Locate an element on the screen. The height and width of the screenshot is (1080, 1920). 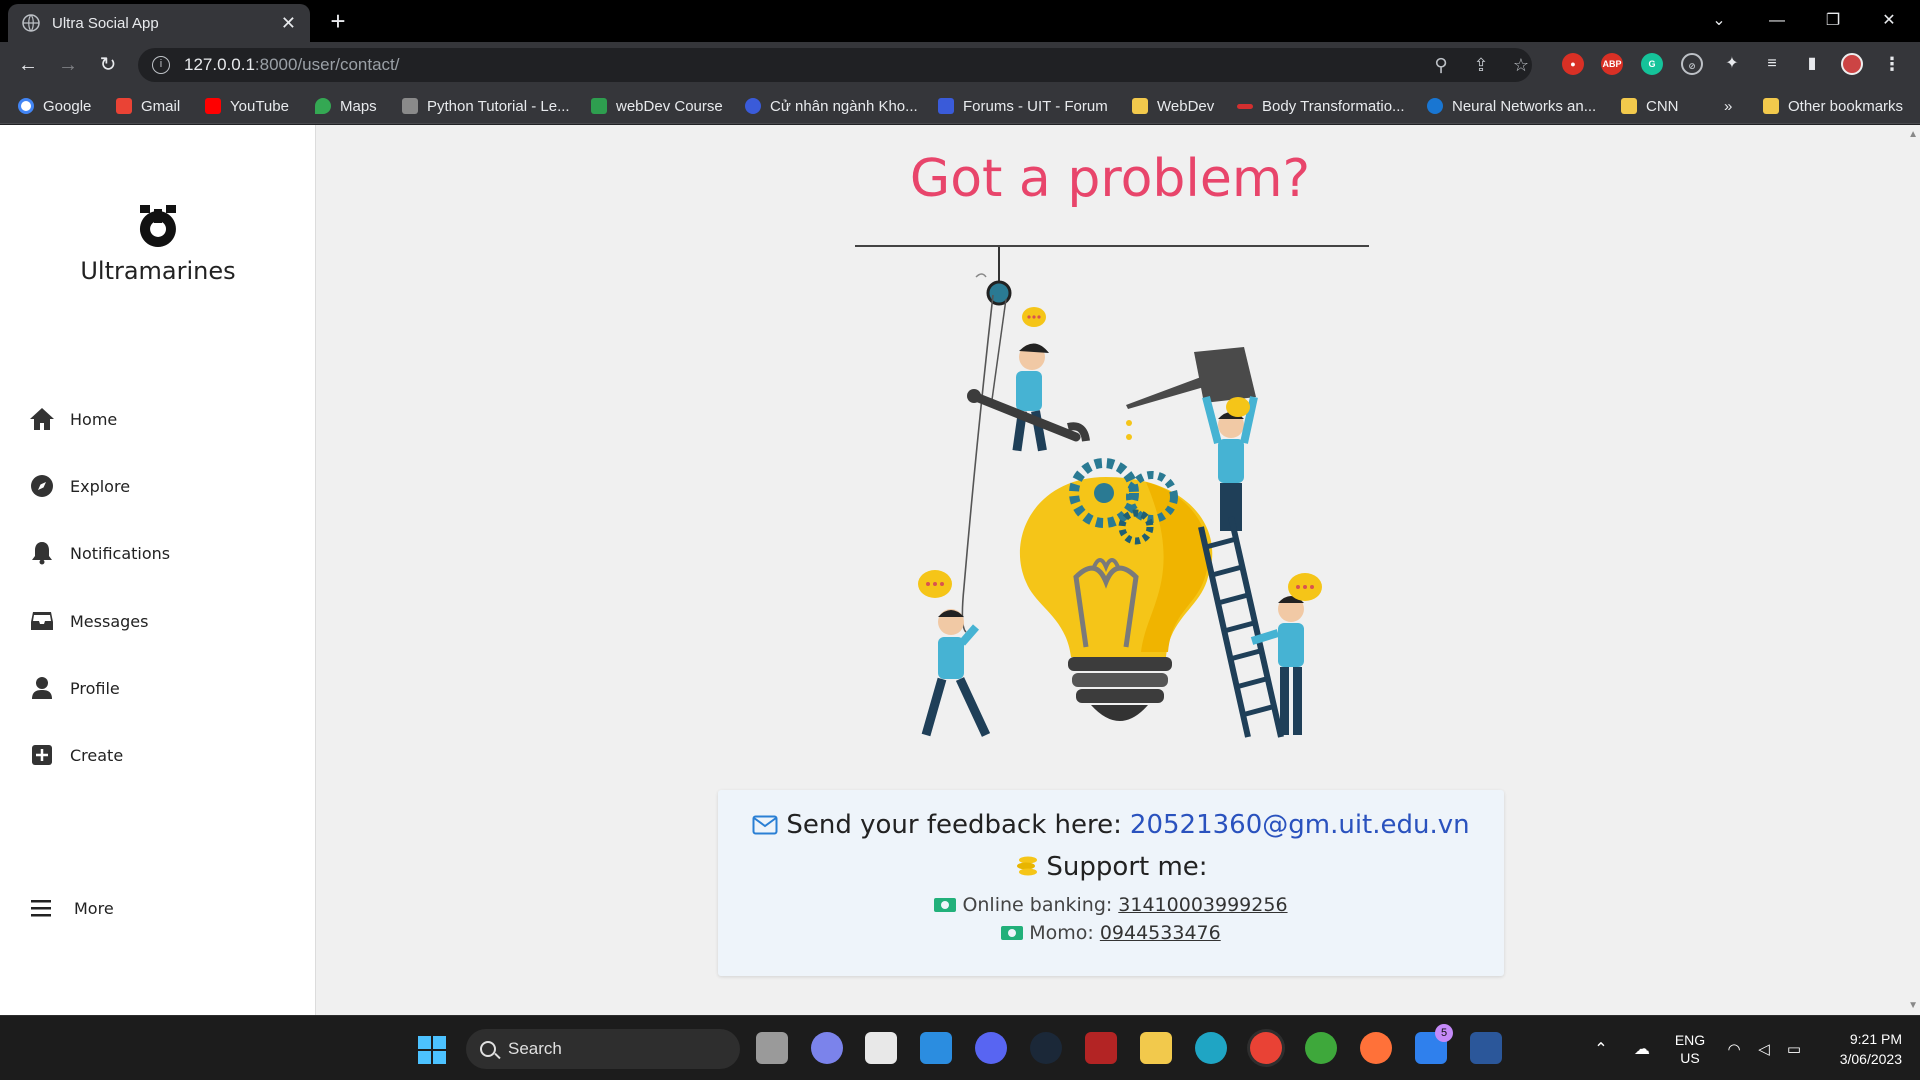
other-bookmarks: Other bookmarks is located at coordinates (1833, 106).